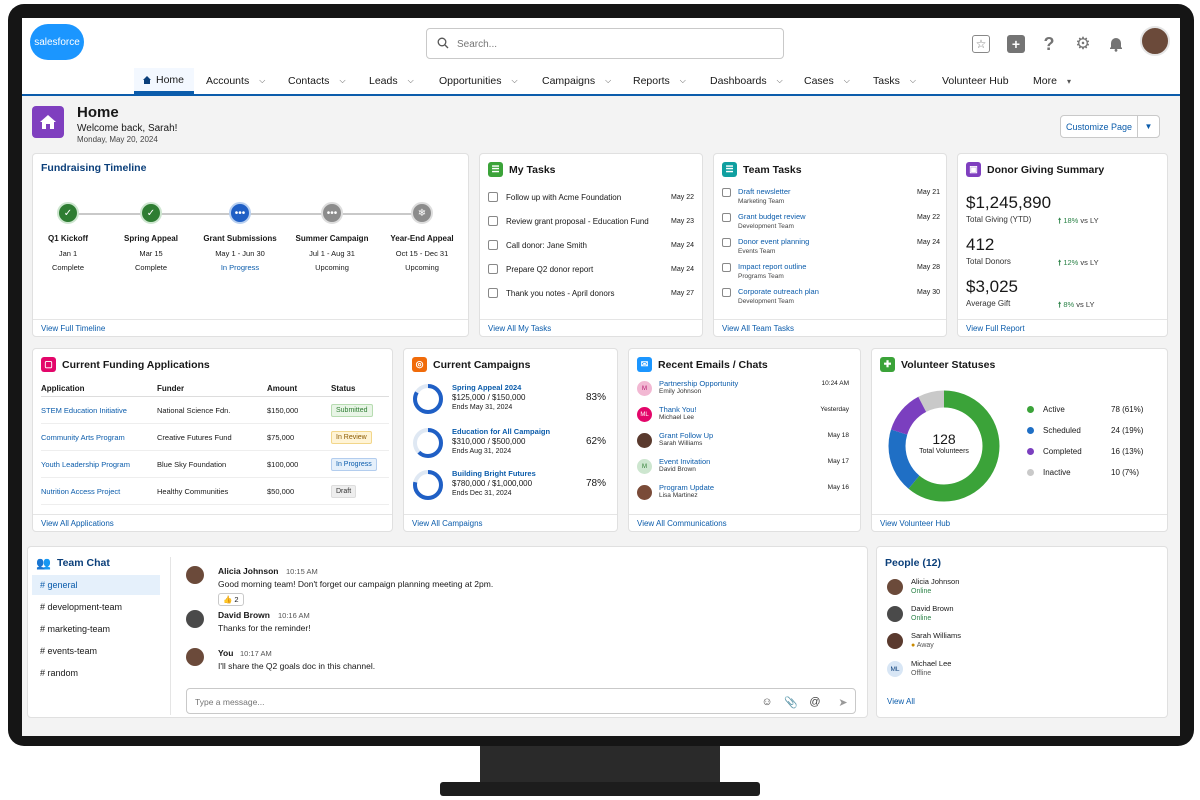 The image size is (1200, 800). I want to click on nav-opportunities: Opportunities ⌵, so click(478, 81).